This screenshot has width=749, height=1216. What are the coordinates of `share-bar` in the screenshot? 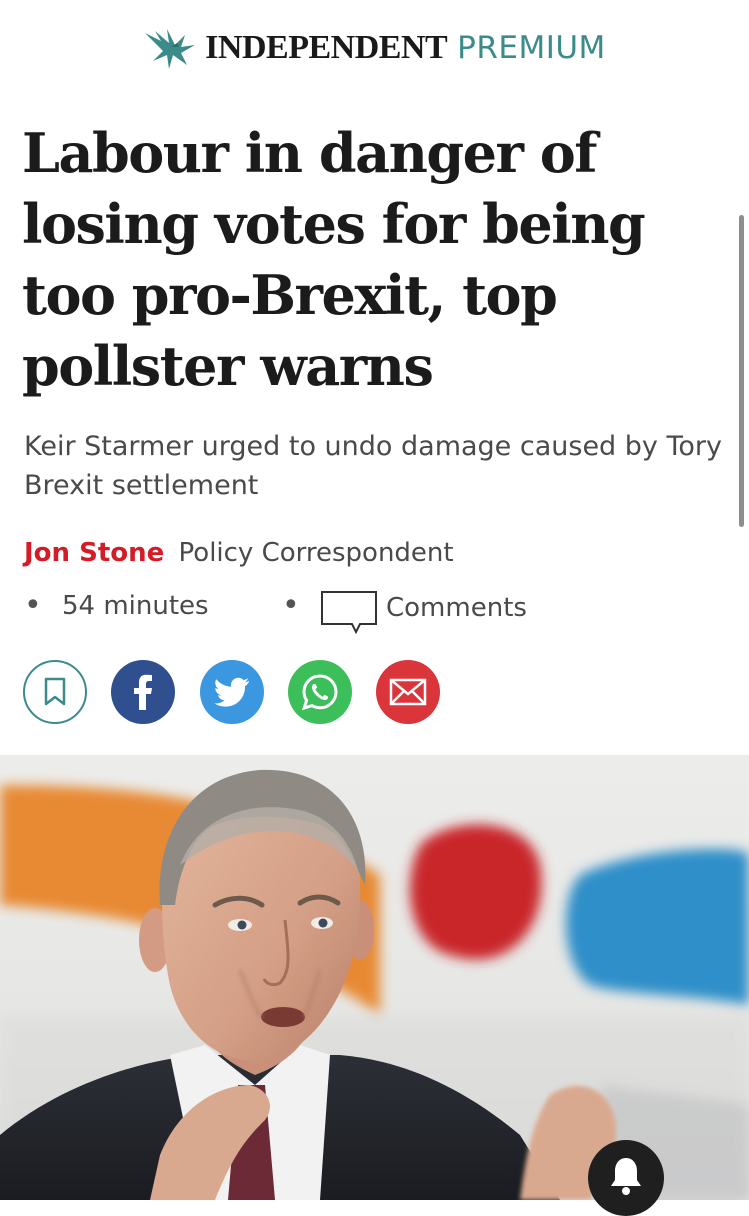 It's located at (243, 693).